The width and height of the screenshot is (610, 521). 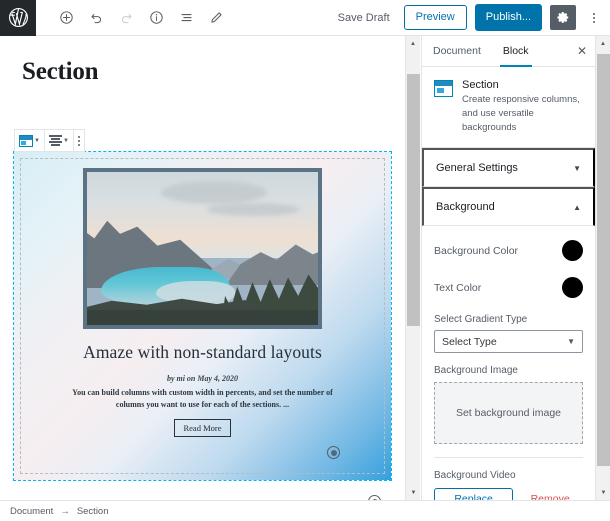 I want to click on block-more-group, so click(x=79, y=140).